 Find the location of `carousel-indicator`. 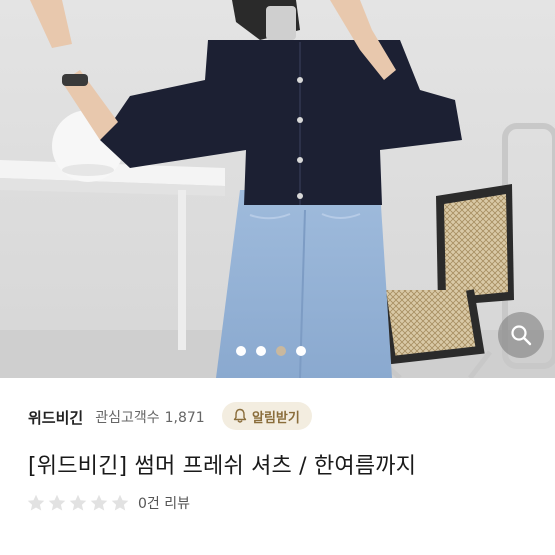

carousel-indicator is located at coordinates (271, 351).